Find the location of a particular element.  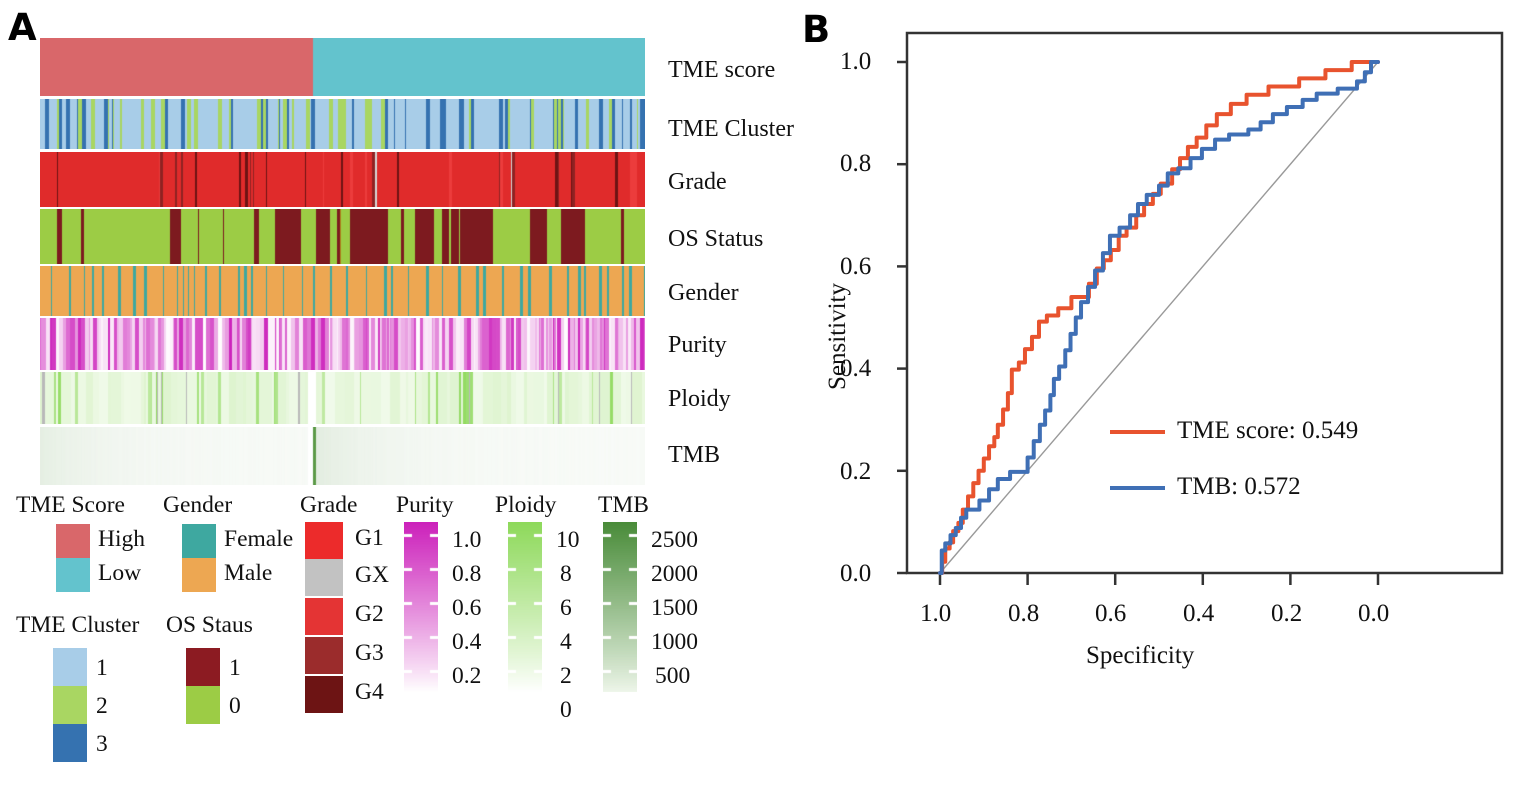

y-axis-title: Sensitivity is located at coordinates (837, 336).